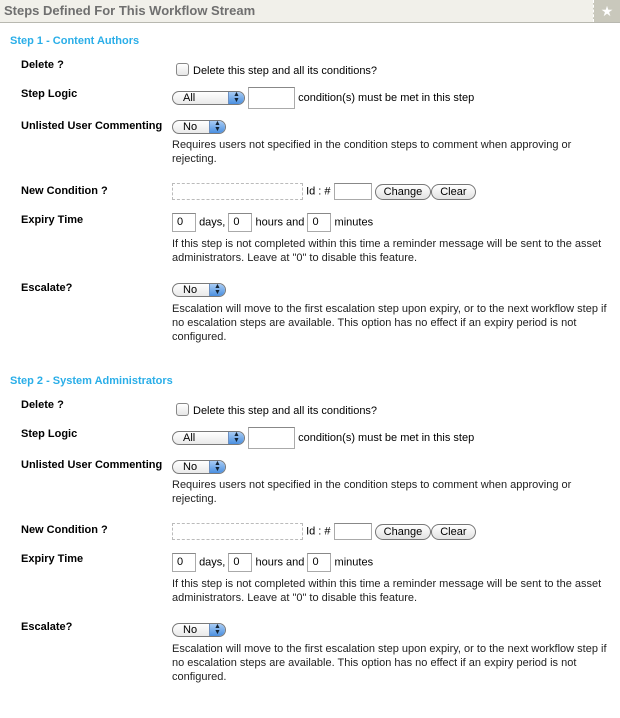 The image size is (620, 718). What do you see at coordinates (91, 381) in the screenshot?
I see `step-title: Step 2 - System Administrators` at bounding box center [91, 381].